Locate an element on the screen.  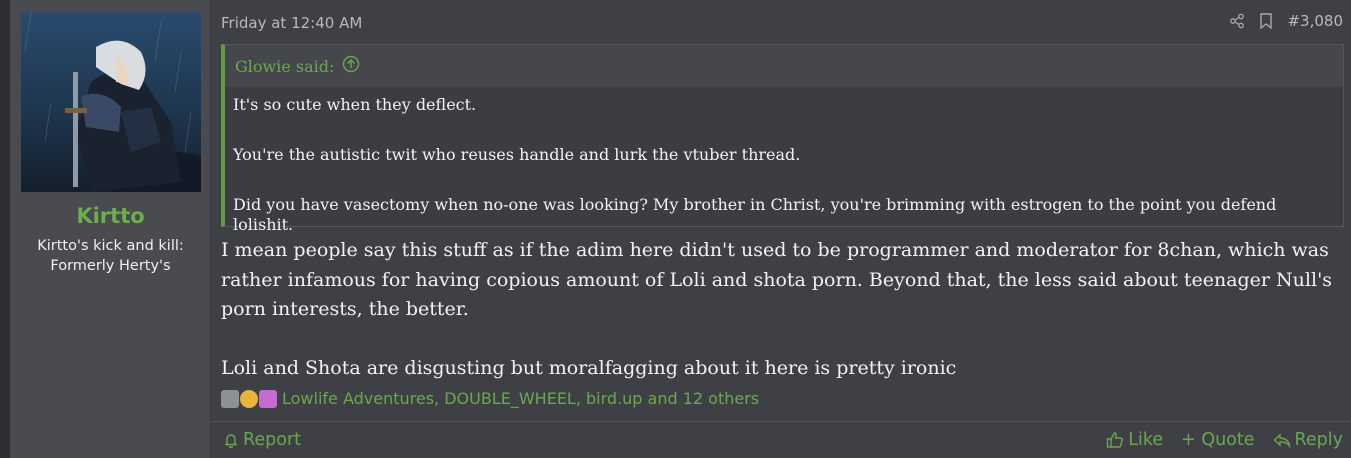
thumbs-up-icon is located at coordinates (1115, 440).